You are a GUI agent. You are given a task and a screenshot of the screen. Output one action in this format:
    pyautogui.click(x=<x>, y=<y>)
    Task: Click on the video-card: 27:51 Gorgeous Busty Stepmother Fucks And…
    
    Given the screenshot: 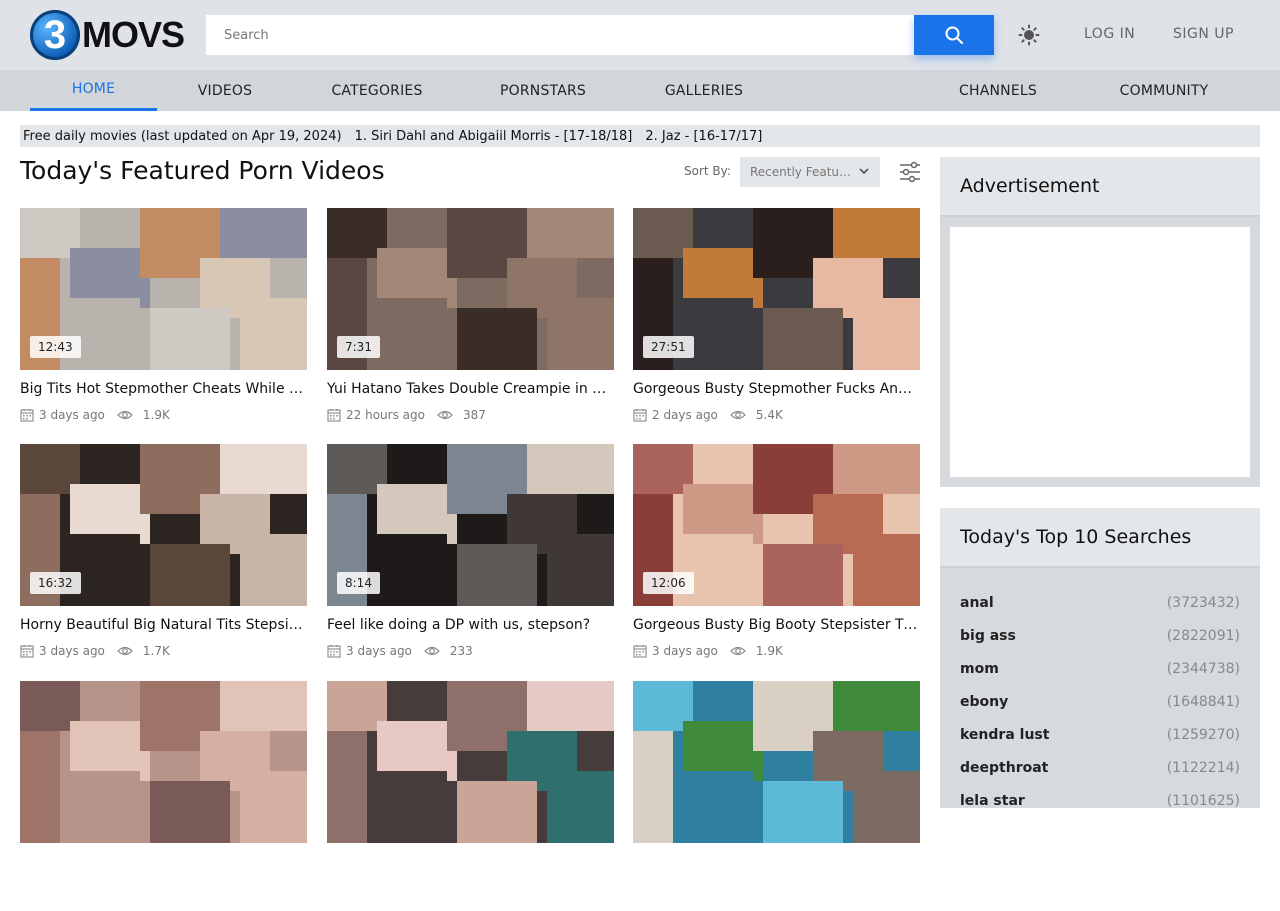 What is the action you would take?
    pyautogui.click(x=776, y=323)
    